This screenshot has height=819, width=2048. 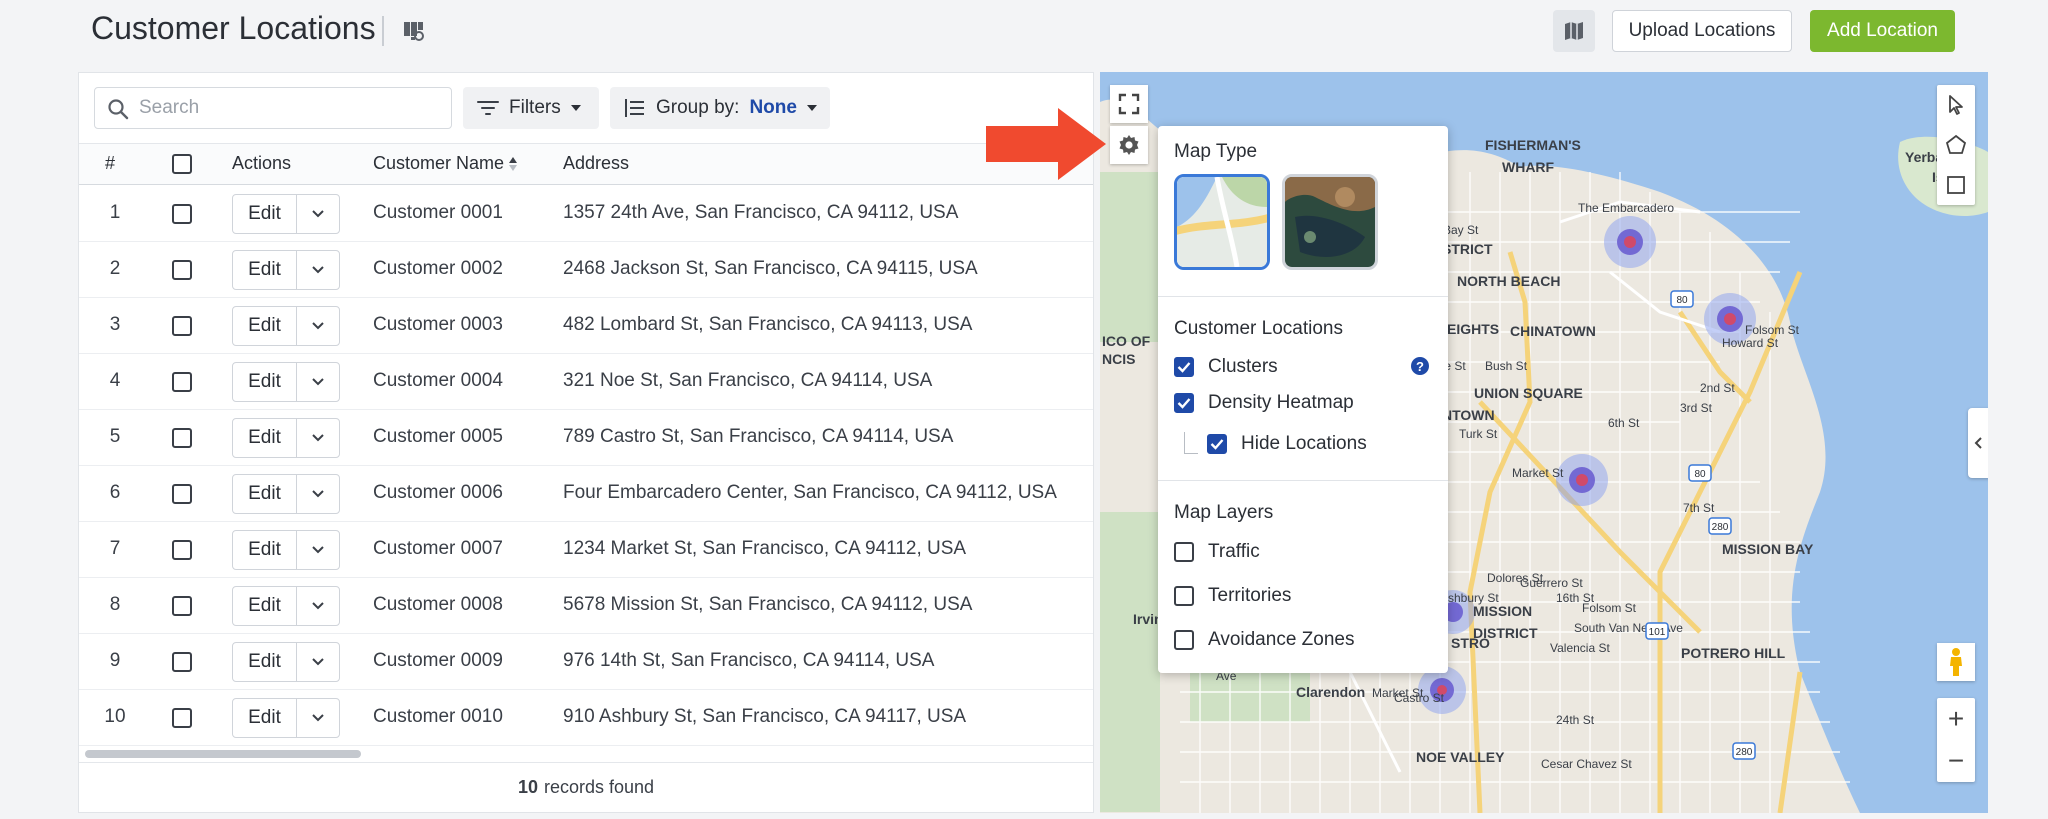 I want to click on clusters-checkbox, so click(x=1184, y=367).